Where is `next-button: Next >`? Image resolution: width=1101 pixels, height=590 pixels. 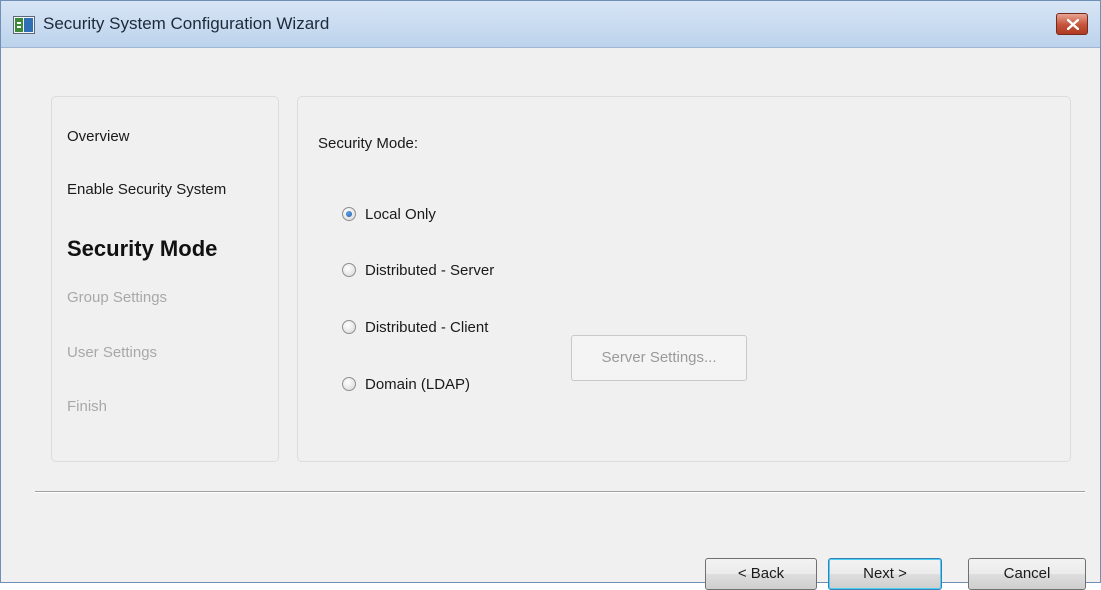 next-button: Next > is located at coordinates (885, 574).